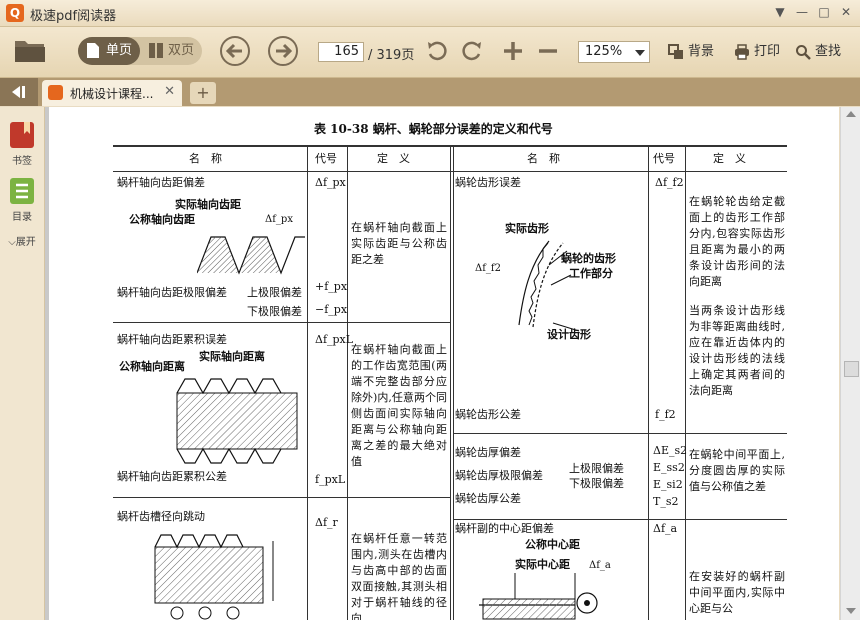  I want to click on sidebar-item-bookmark: 书签, so click(22, 144).